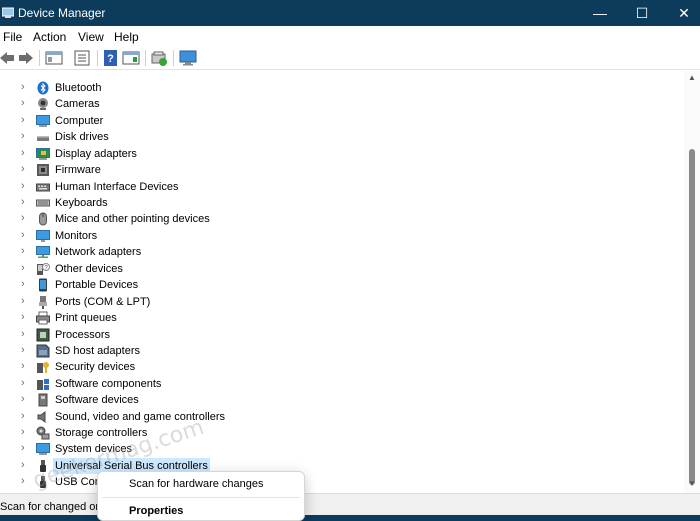  I want to click on tree-item-security-devices: › Security devices, so click(342, 367).